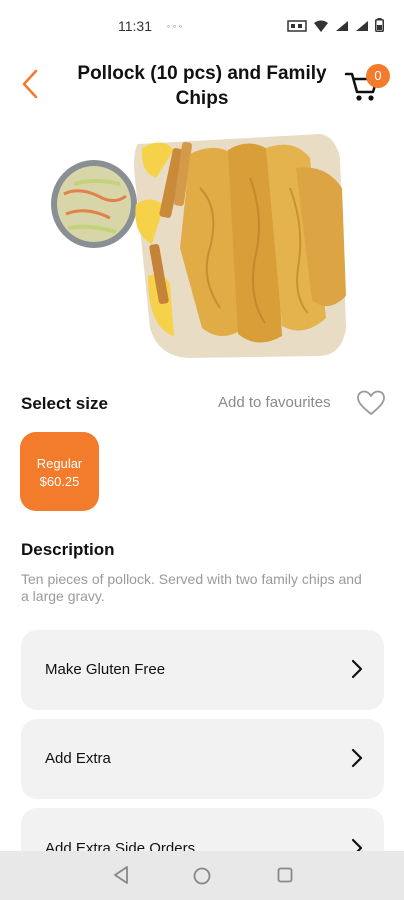 This screenshot has height=900, width=404. I want to click on option-label: Make Gluten Free, so click(105, 669).